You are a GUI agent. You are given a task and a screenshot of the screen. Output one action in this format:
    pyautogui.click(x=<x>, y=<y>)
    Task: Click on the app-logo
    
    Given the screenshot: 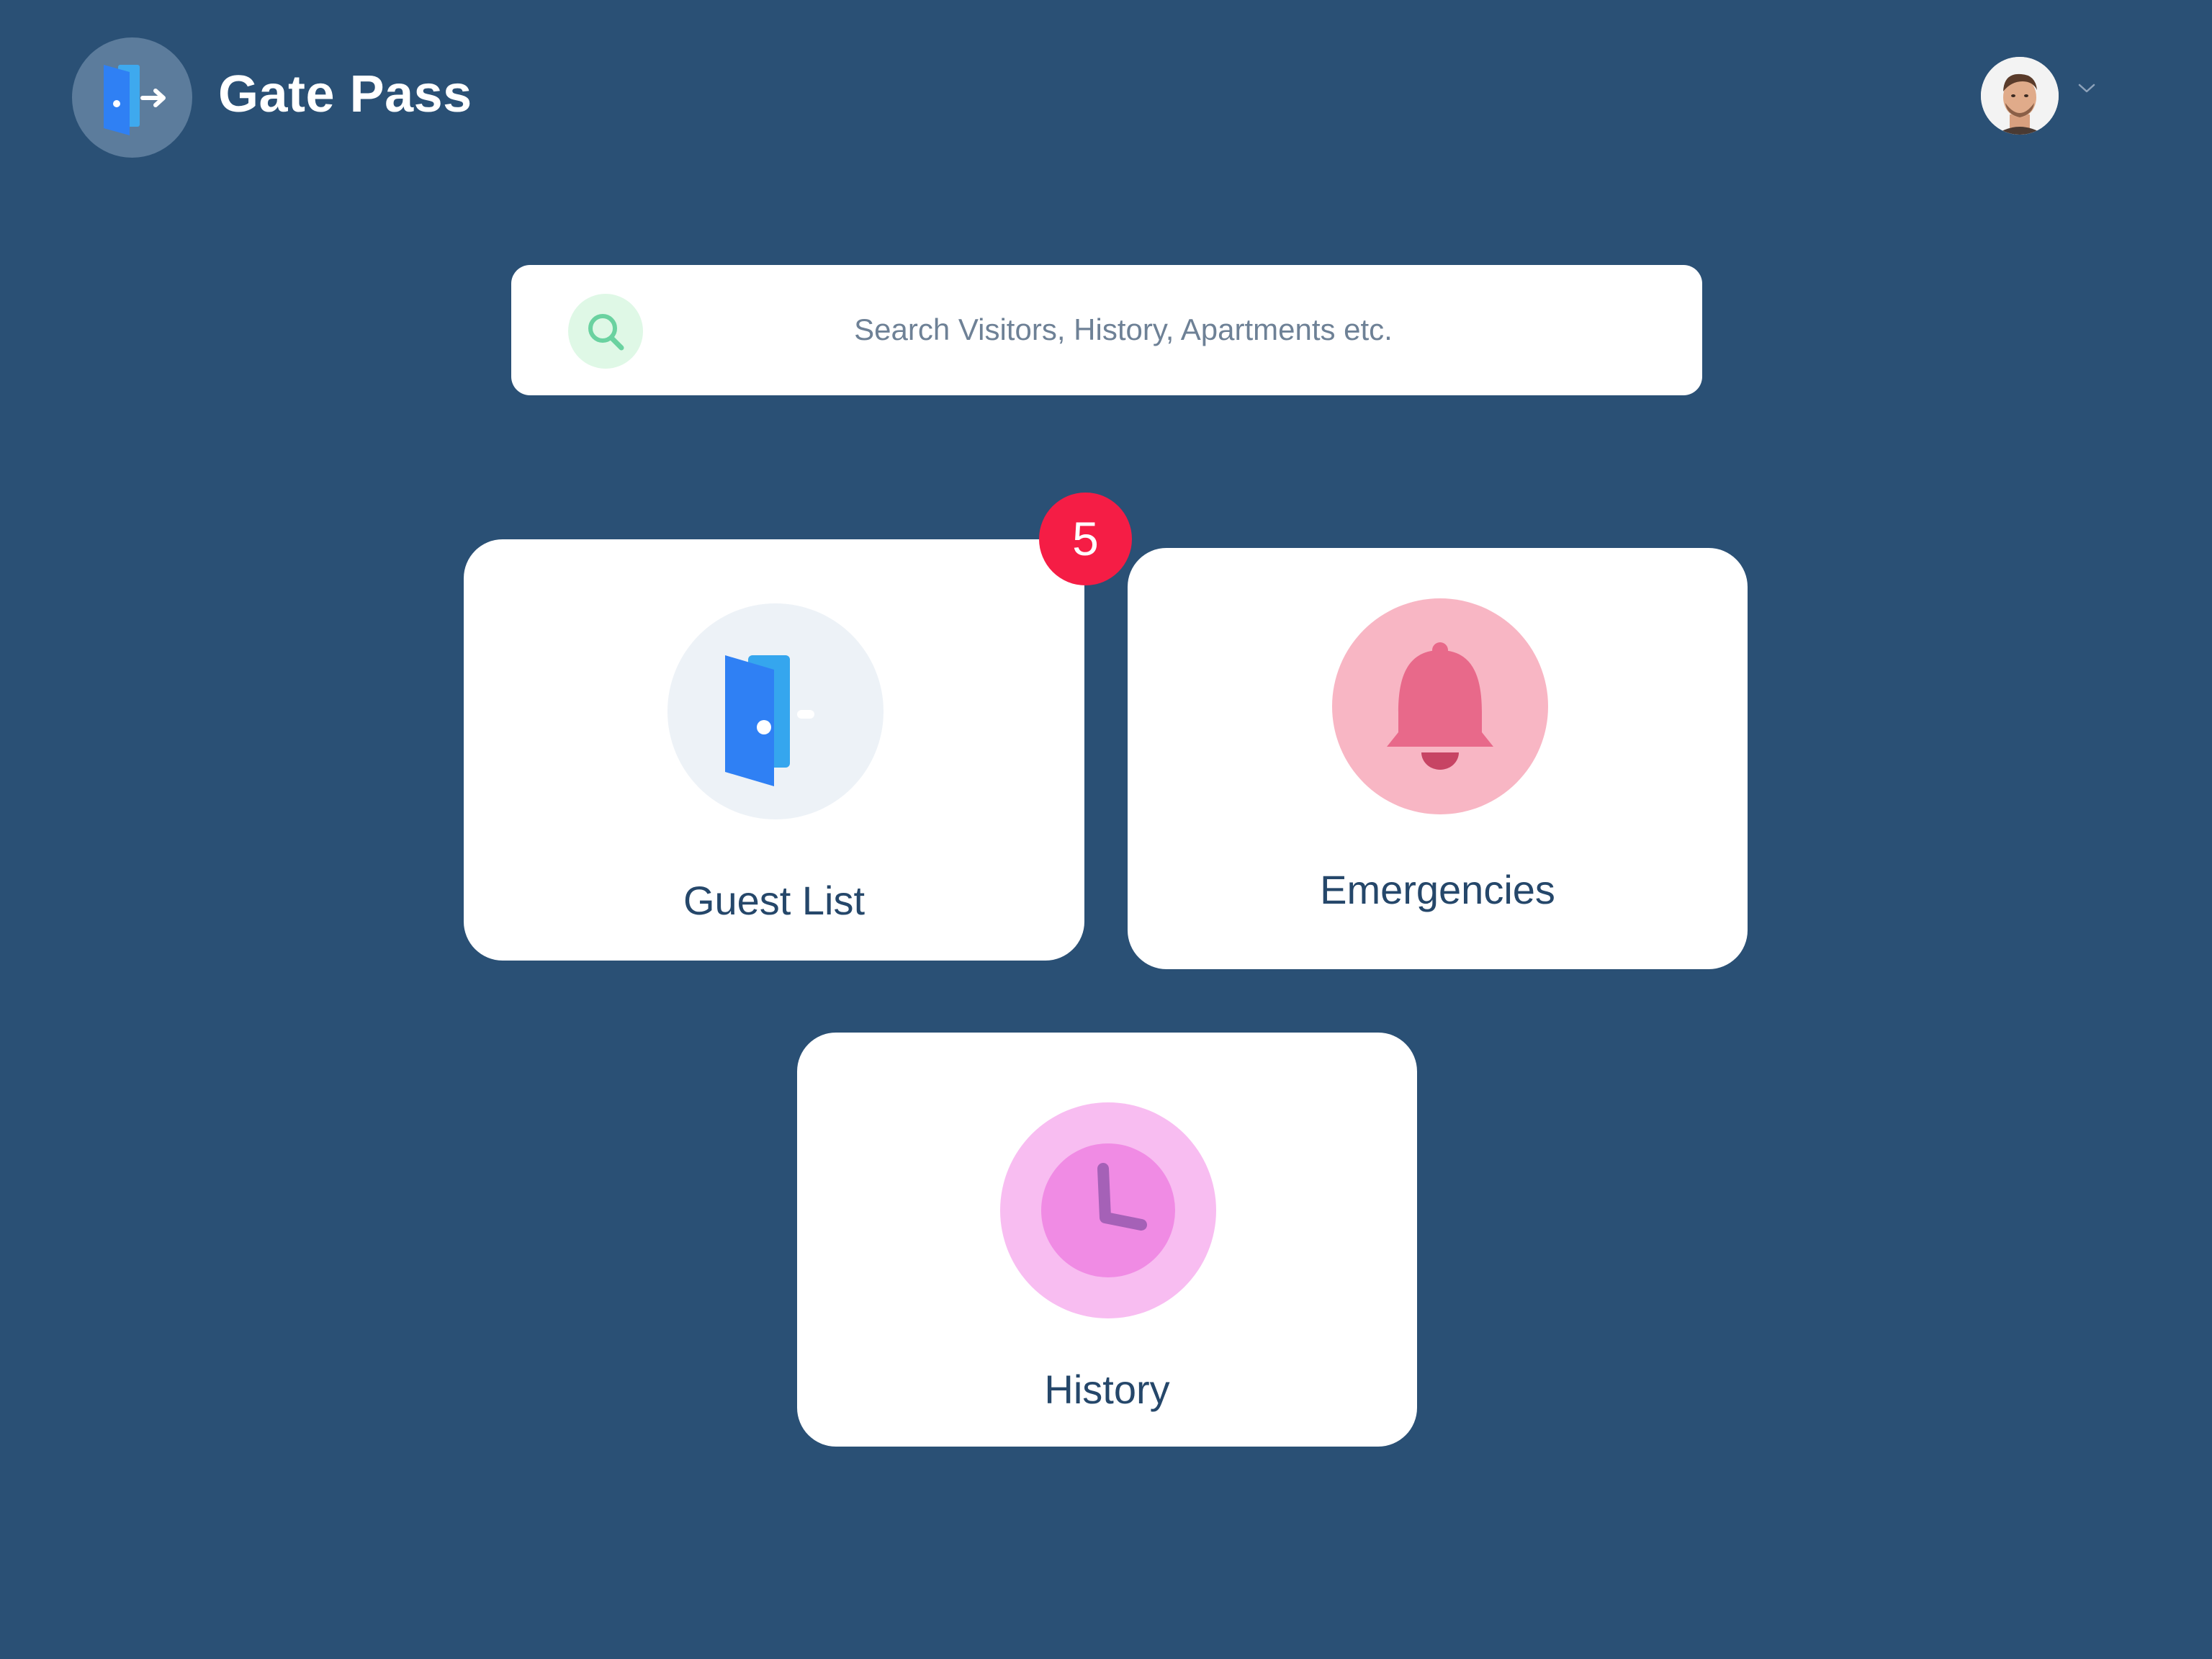 What is the action you would take?
    pyautogui.click(x=132, y=97)
    